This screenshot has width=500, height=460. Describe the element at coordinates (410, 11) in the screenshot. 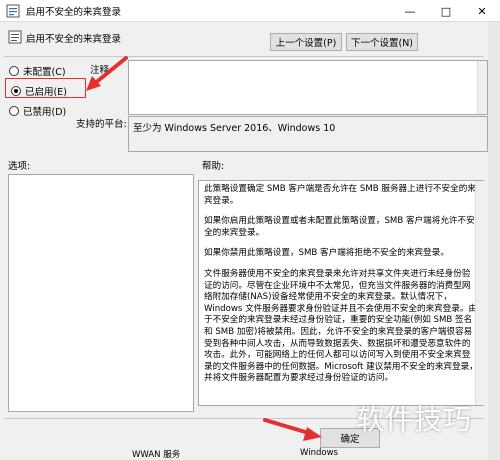

I see `minimize-button: —` at that location.